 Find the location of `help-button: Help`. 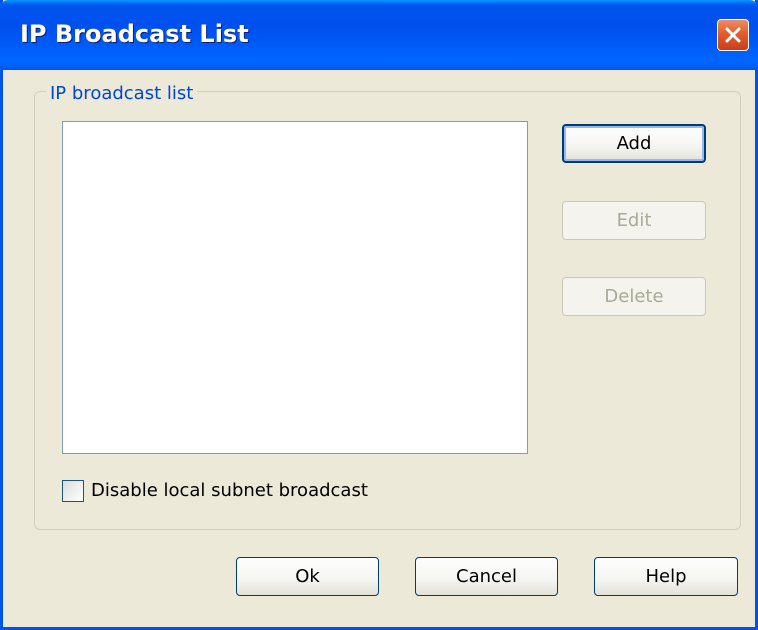

help-button: Help is located at coordinates (666, 576).